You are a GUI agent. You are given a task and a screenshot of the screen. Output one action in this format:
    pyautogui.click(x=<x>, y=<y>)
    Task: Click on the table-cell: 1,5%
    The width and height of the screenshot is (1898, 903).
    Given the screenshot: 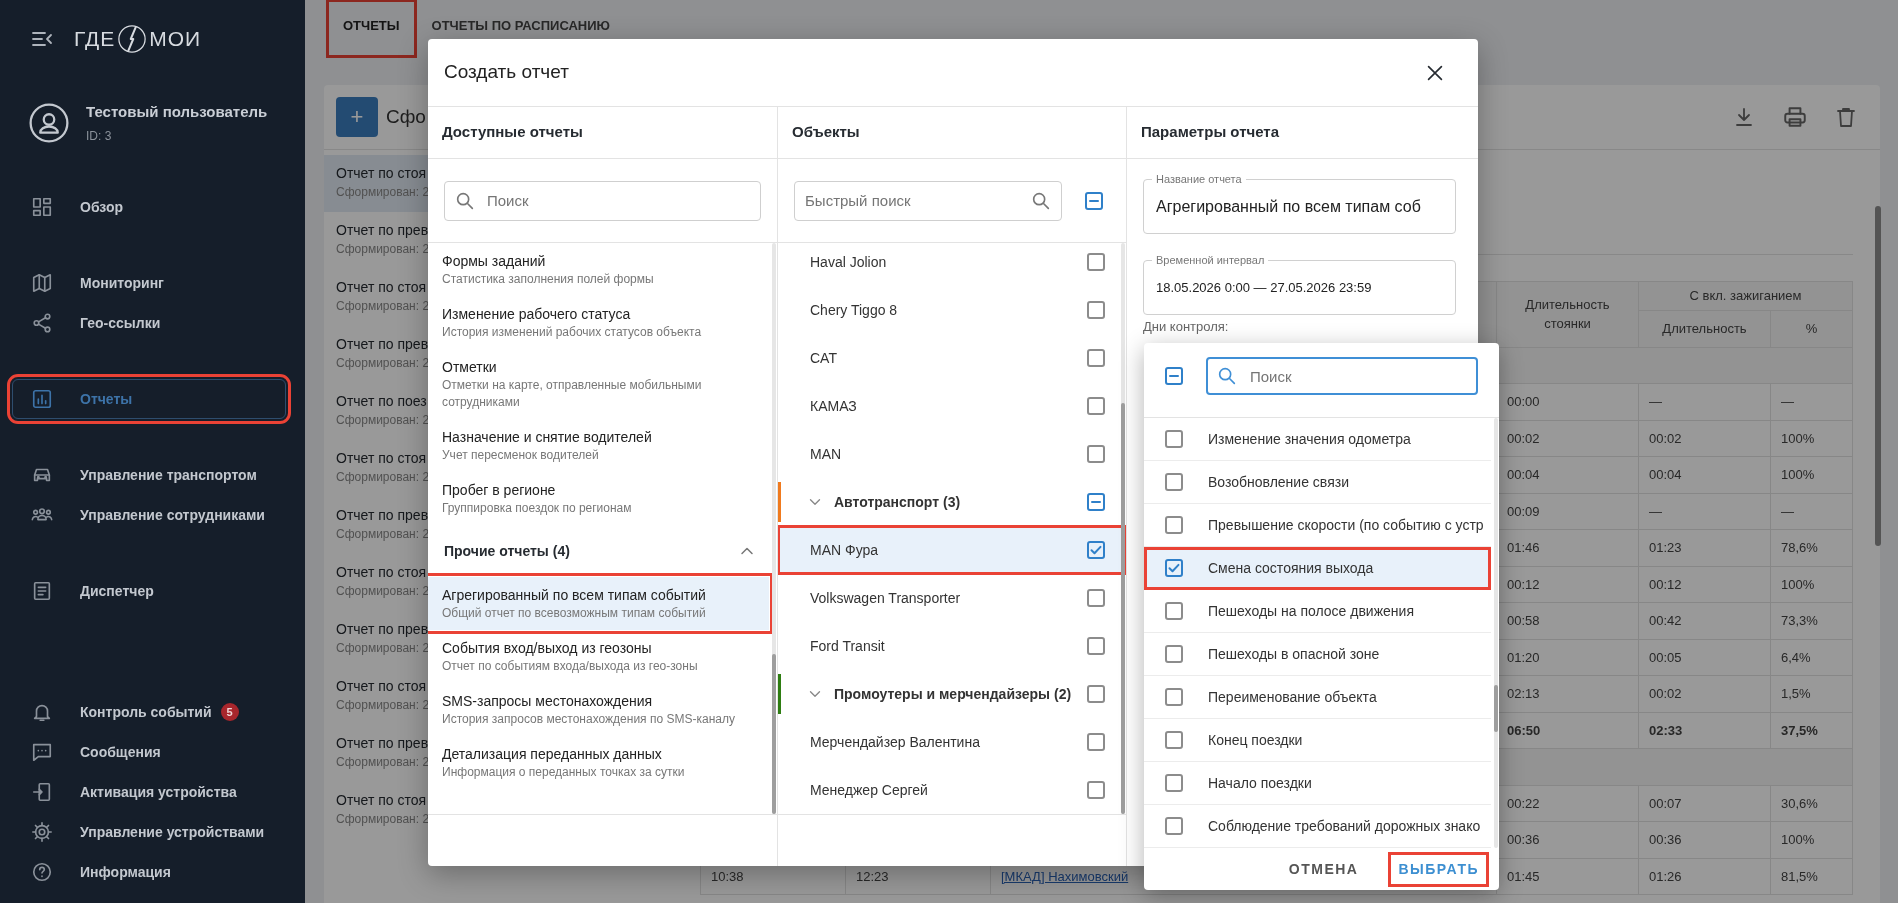 What is the action you would take?
    pyautogui.click(x=1811, y=693)
    